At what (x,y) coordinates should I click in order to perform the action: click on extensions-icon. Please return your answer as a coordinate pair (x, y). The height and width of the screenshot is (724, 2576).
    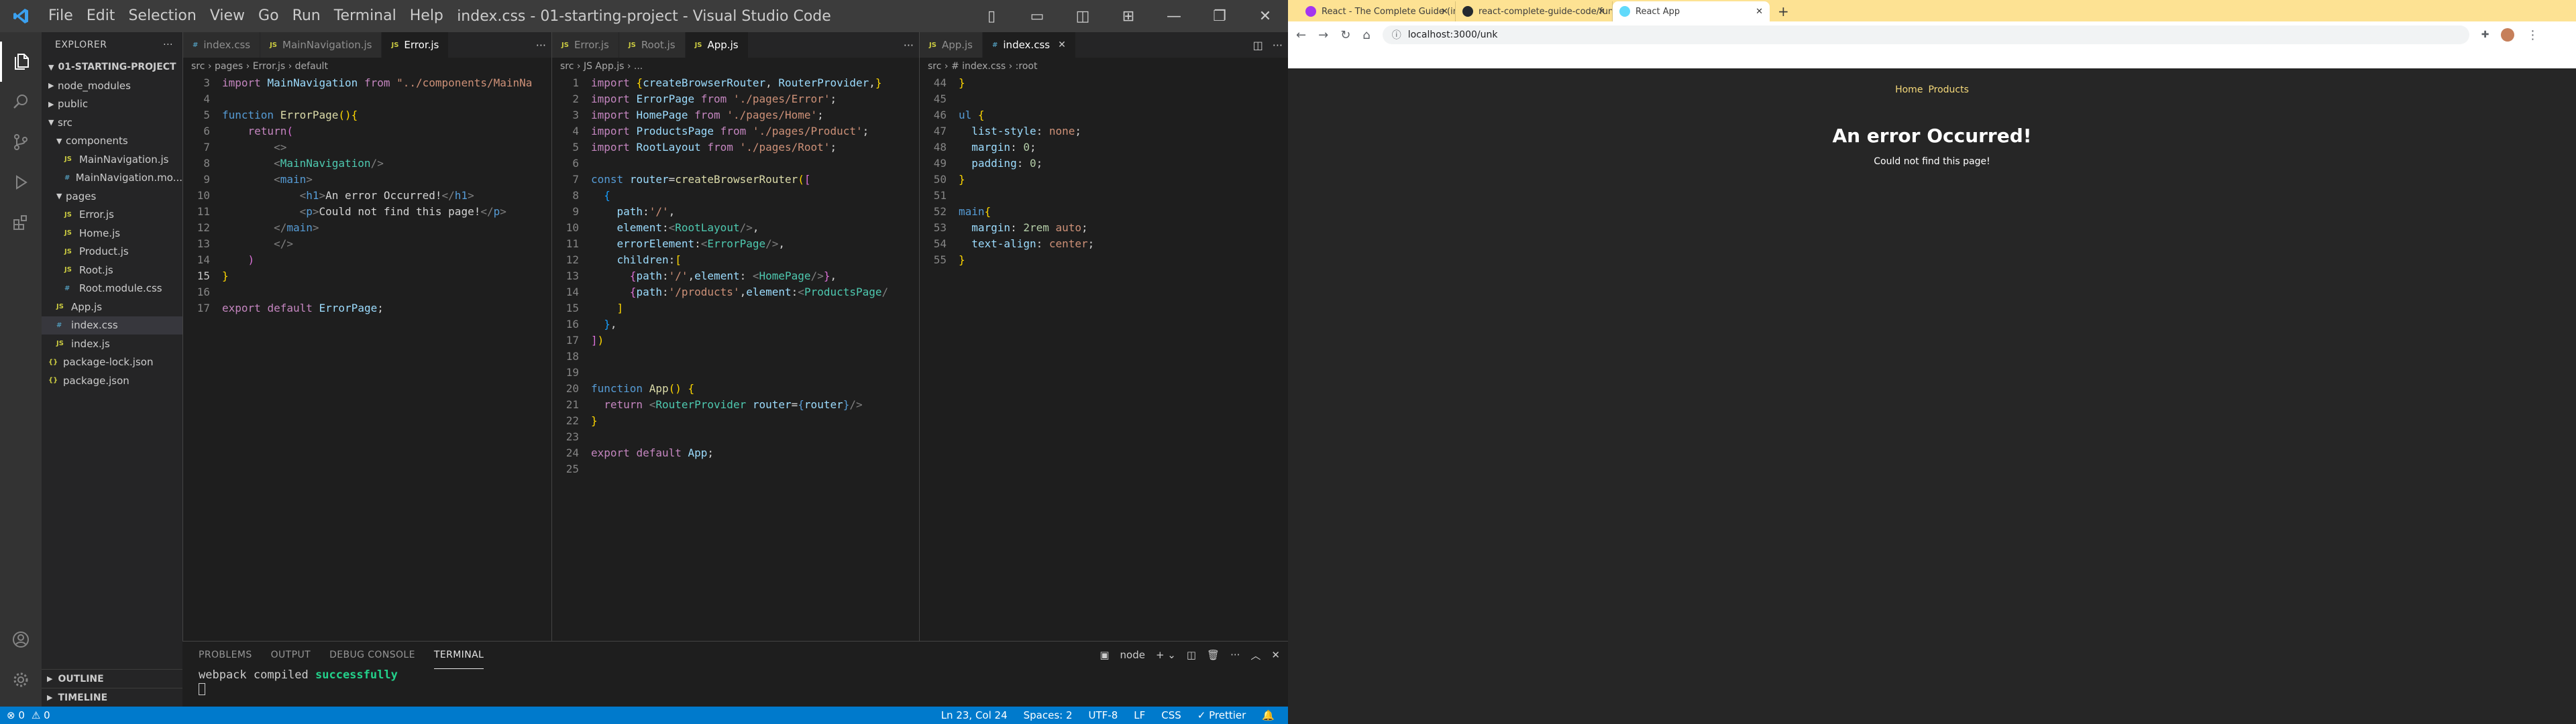
    Looking at the image, I should click on (21, 222).